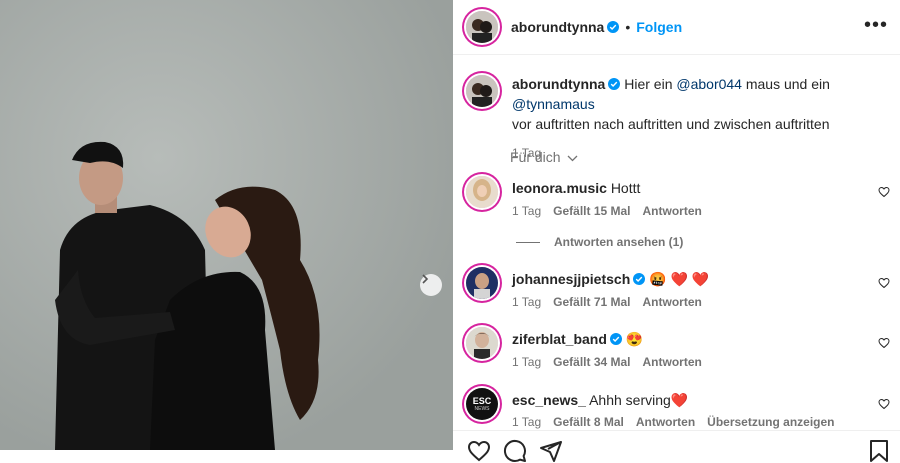 The image size is (900, 463). What do you see at coordinates (639, 400) in the screenshot?
I see `comment-text: Ahhh serving❤️` at bounding box center [639, 400].